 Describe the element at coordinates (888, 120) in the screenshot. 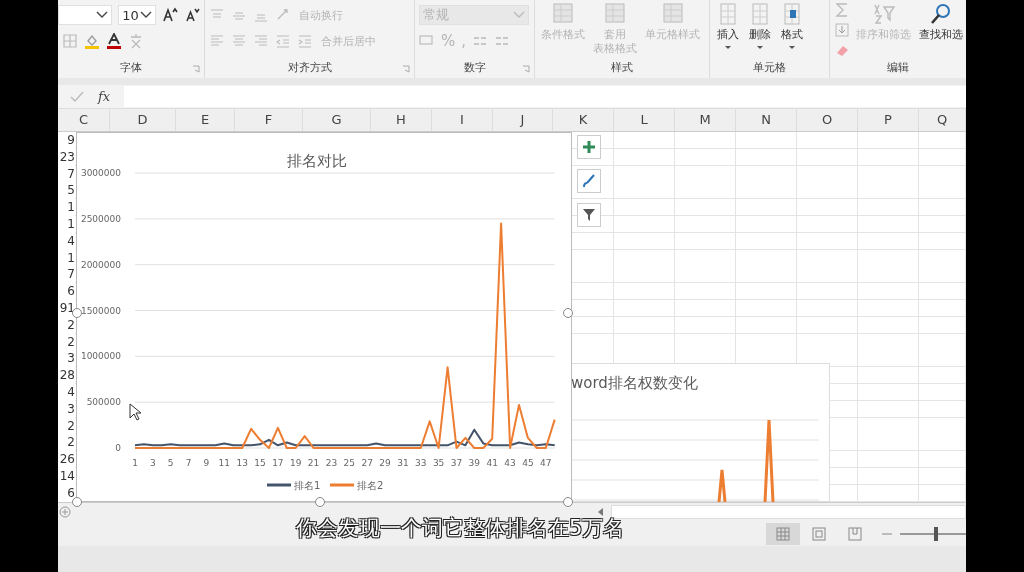

I see `column-header: P` at that location.